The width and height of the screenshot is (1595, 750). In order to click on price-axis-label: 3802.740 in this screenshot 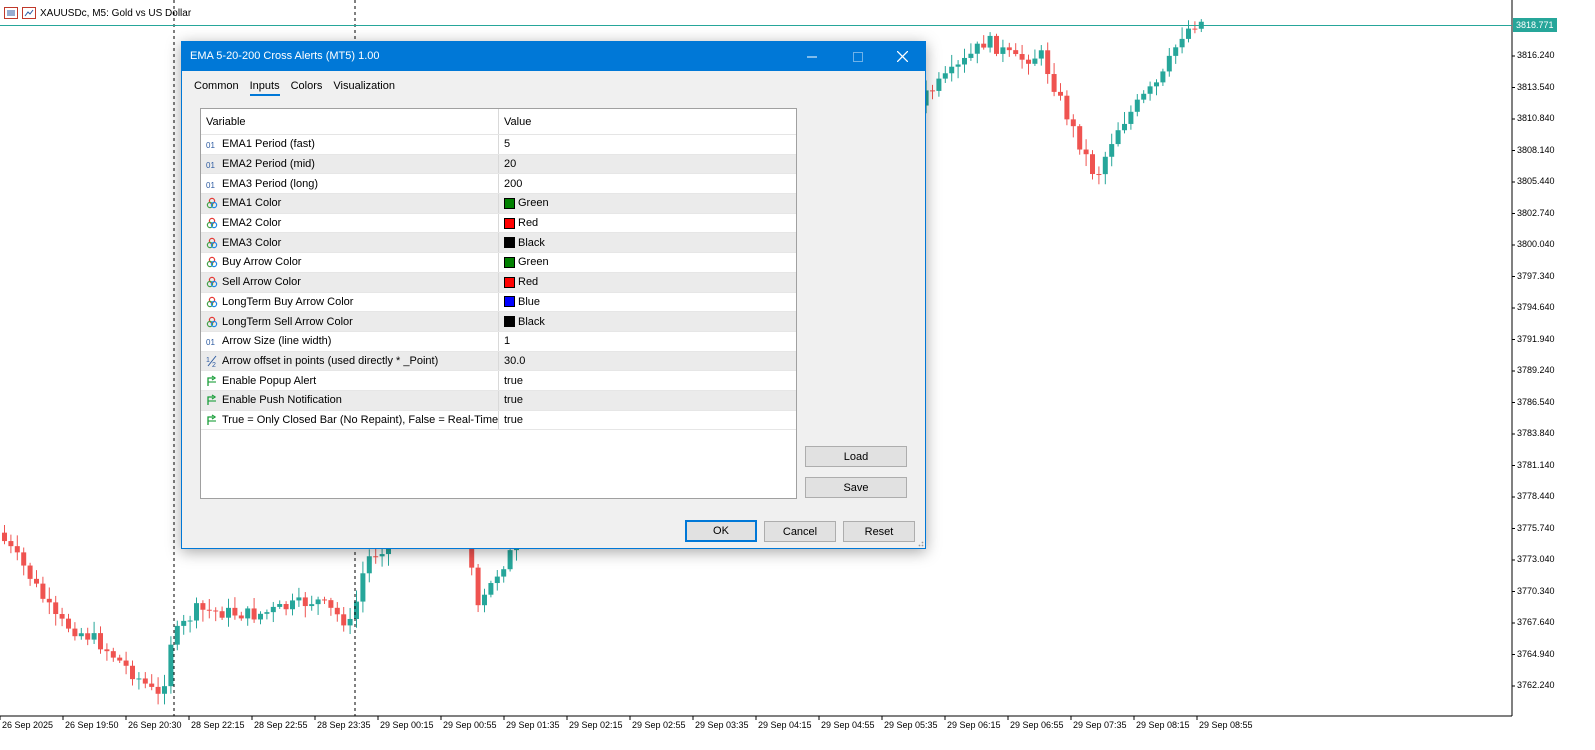, I will do `click(1536, 212)`.